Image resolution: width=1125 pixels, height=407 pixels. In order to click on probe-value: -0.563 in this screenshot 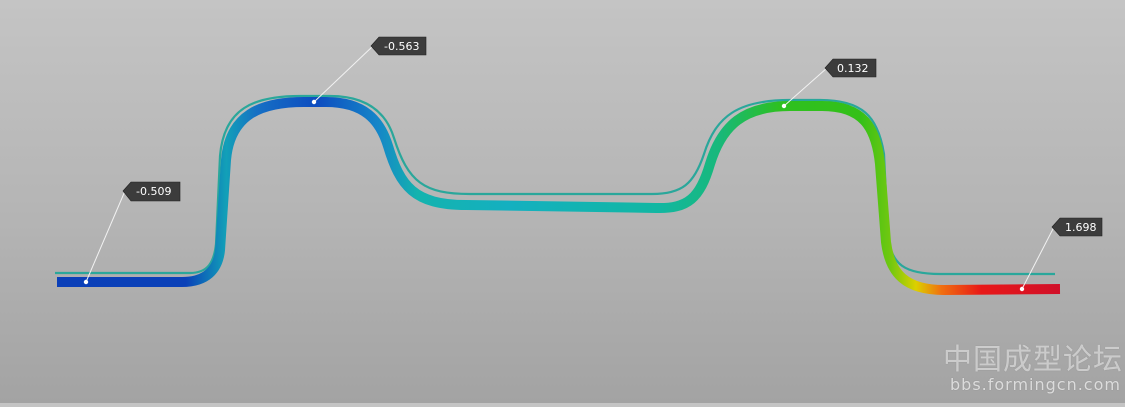, I will do `click(401, 46)`.